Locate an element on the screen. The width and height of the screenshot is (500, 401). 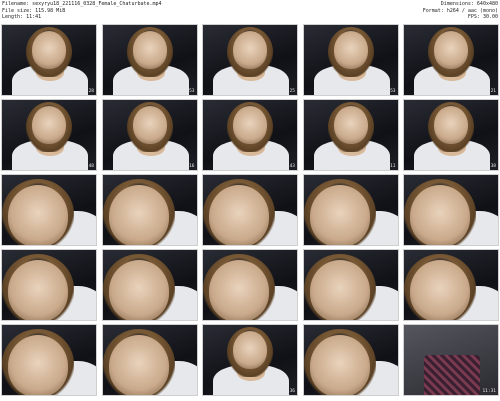
length-line: Length: 11:41 is located at coordinates (22, 17).